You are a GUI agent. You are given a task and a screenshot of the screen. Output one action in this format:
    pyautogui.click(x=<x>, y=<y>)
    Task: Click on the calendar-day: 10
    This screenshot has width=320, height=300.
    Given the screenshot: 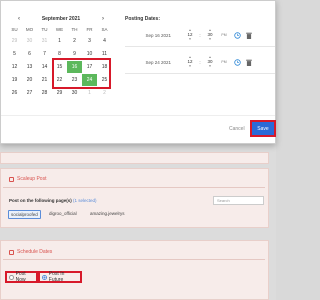 What is the action you would take?
    pyautogui.click(x=89, y=54)
    